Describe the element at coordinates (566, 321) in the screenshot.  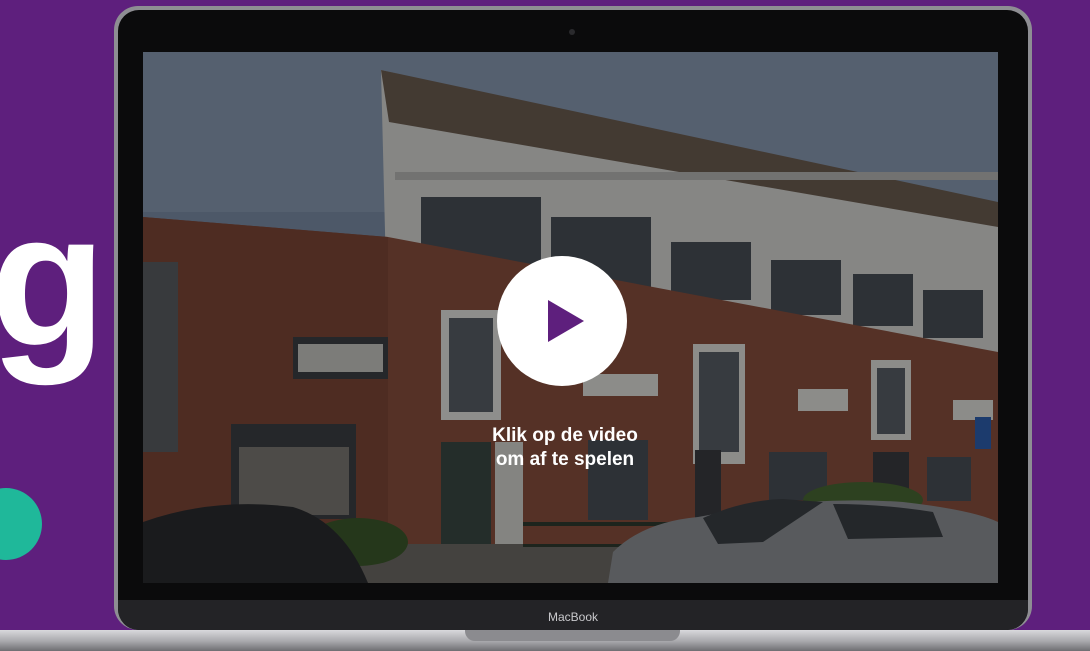
I see `play-icon` at that location.